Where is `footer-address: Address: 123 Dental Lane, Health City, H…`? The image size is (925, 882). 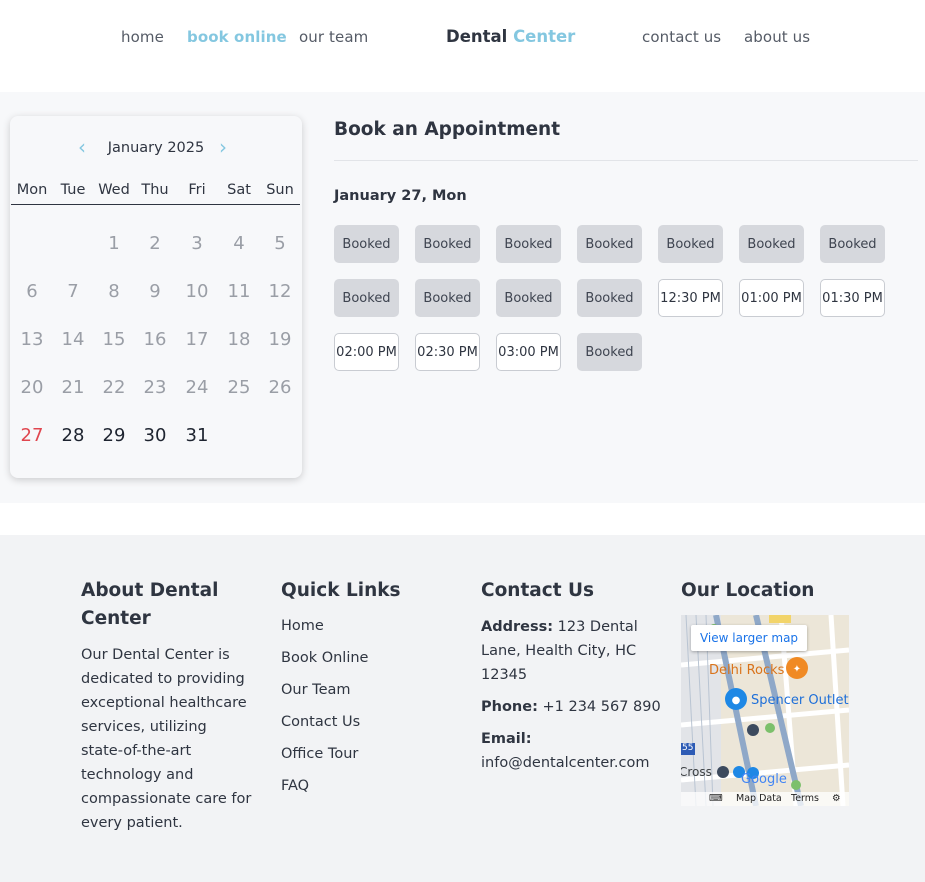
footer-address: Address: 123 Dental Lane, Health City, H… is located at coordinates (566, 651).